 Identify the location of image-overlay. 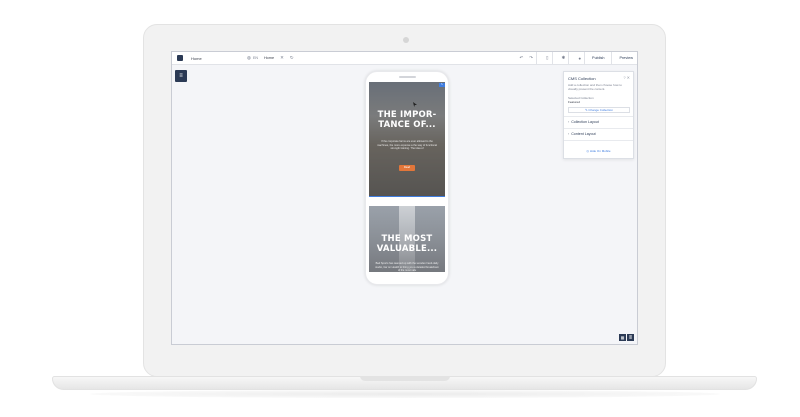
(407, 139).